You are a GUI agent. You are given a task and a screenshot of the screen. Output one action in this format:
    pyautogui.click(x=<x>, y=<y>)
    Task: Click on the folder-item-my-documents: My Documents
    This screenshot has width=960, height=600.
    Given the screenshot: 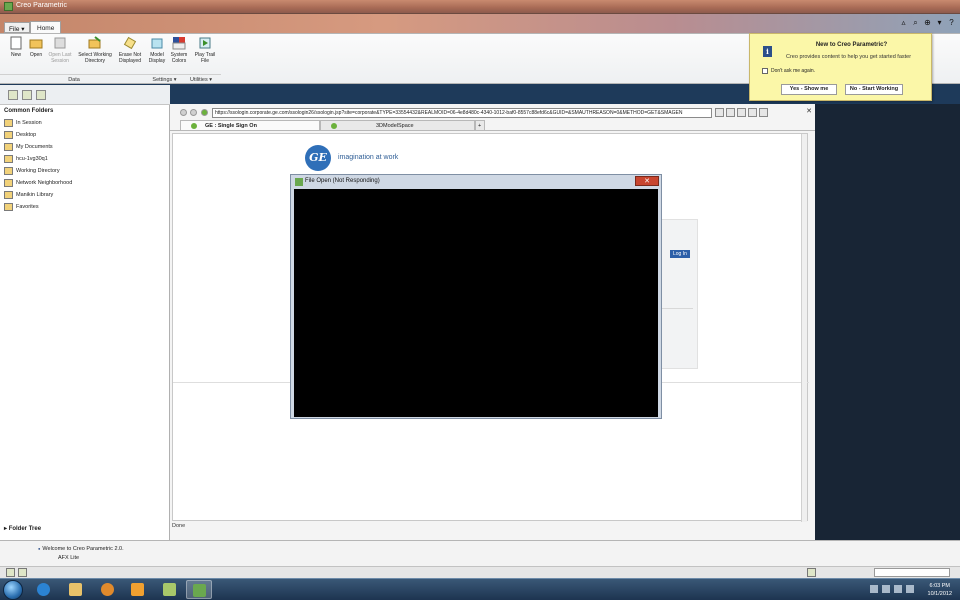 What is the action you would take?
    pyautogui.click(x=38, y=147)
    